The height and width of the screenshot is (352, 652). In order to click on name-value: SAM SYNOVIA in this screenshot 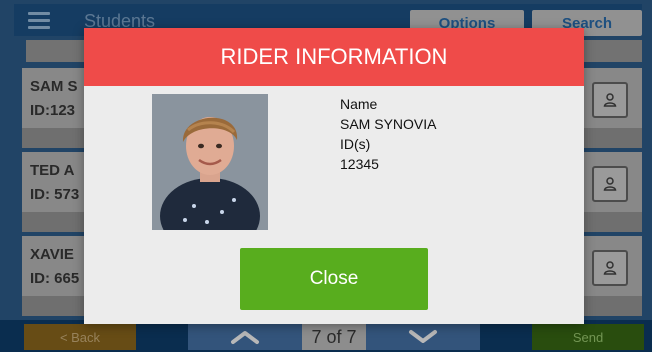, I will do `click(388, 124)`.